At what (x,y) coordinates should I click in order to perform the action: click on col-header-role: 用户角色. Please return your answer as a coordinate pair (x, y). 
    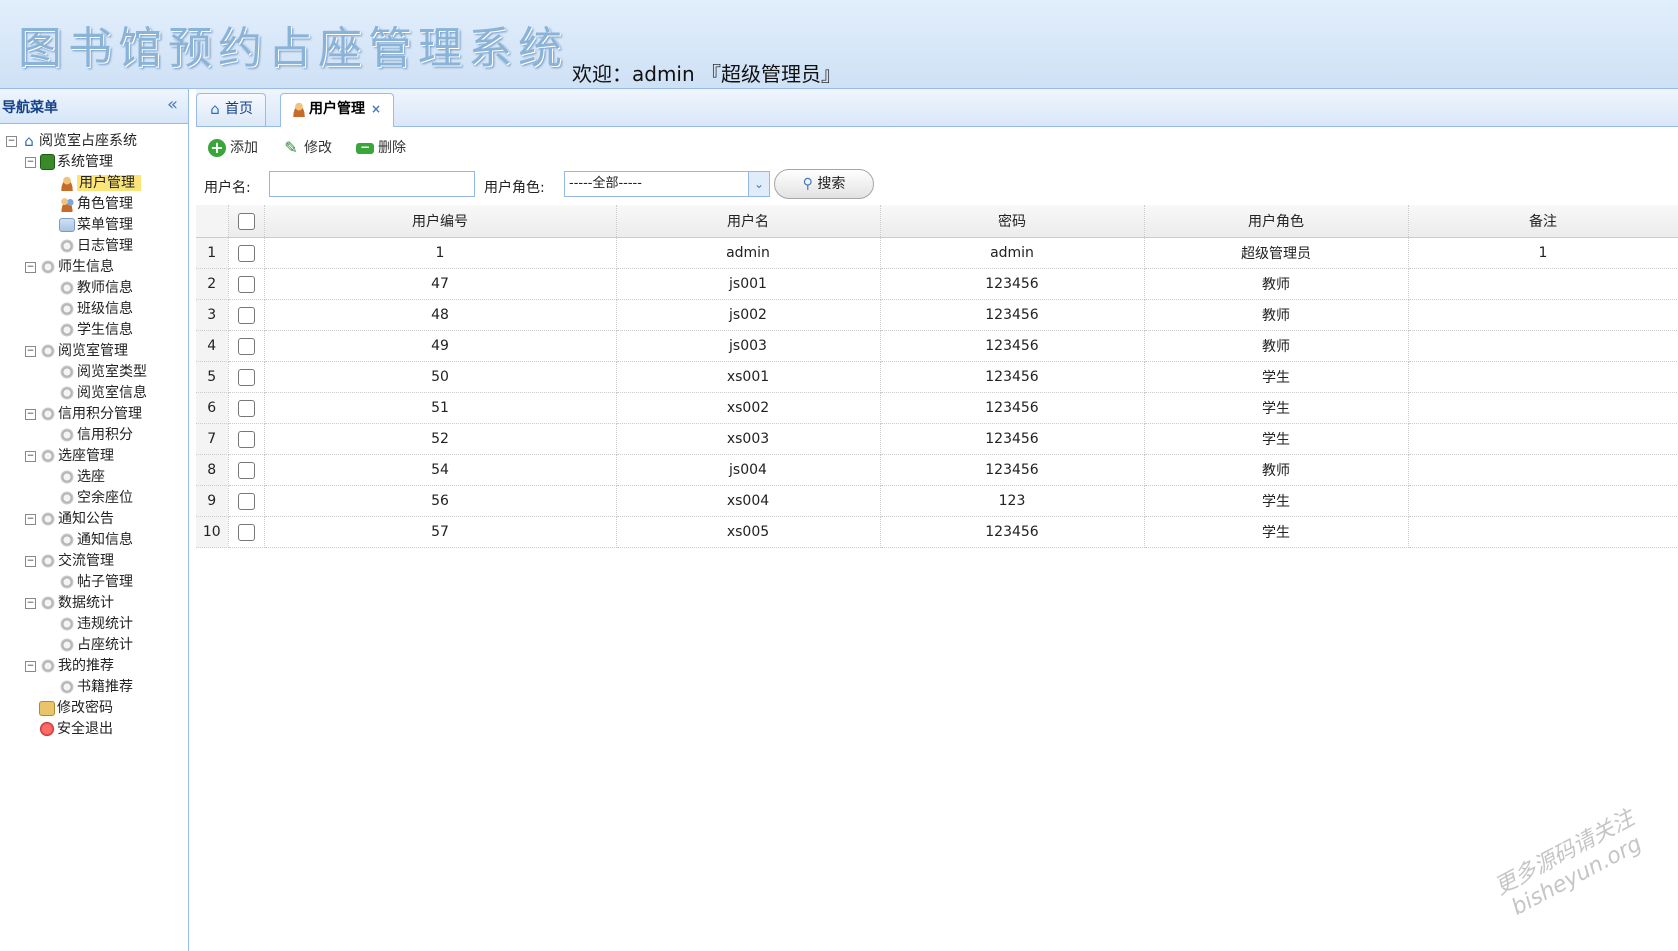
    Looking at the image, I should click on (1276, 221).